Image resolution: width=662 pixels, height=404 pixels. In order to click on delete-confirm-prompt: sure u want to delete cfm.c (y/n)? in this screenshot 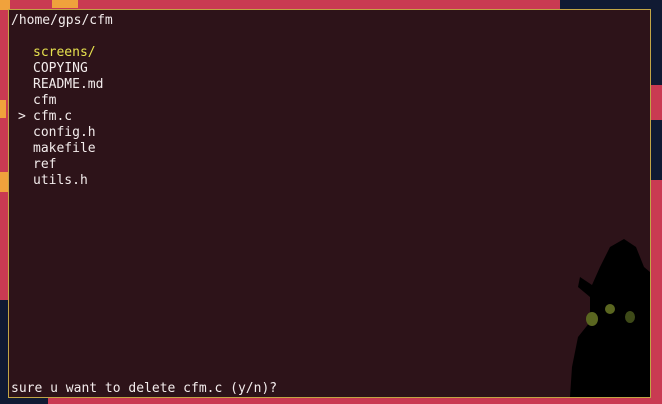, I will do `click(144, 388)`.